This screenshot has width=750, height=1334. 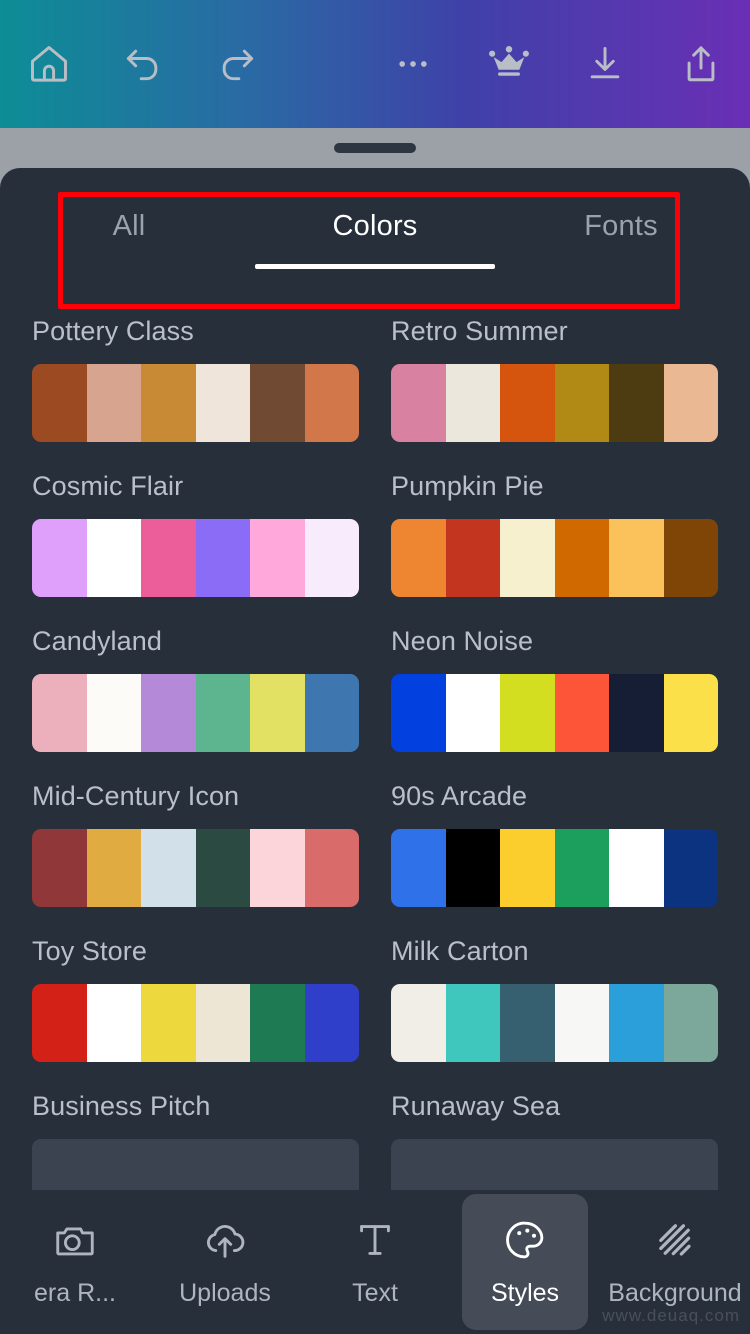 I want to click on palette-card: Candyland, so click(x=195, y=690).